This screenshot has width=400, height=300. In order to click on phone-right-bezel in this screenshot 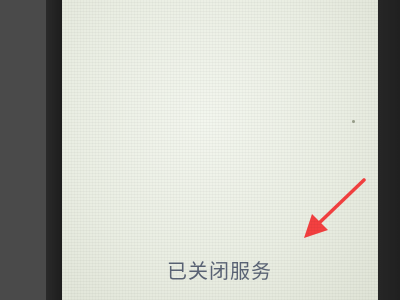, I will do `click(389, 150)`.